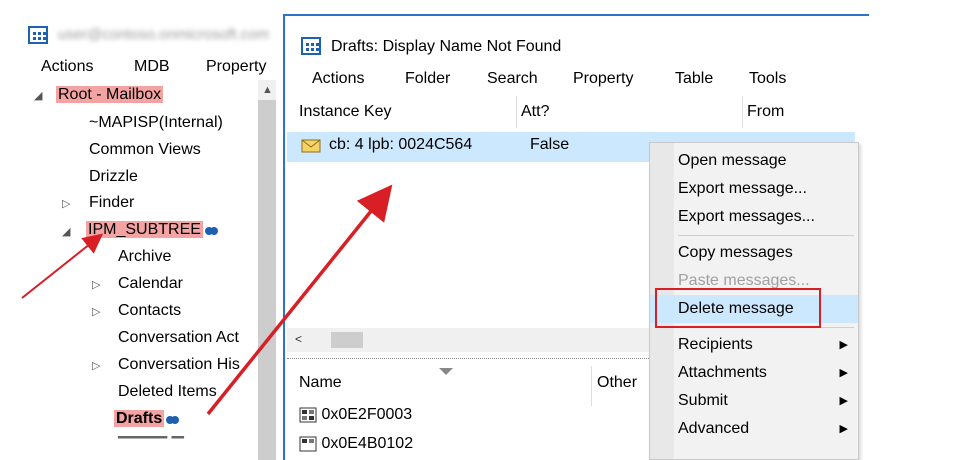  Describe the element at coordinates (512, 79) in the screenshot. I see `menu-search: Search` at that location.